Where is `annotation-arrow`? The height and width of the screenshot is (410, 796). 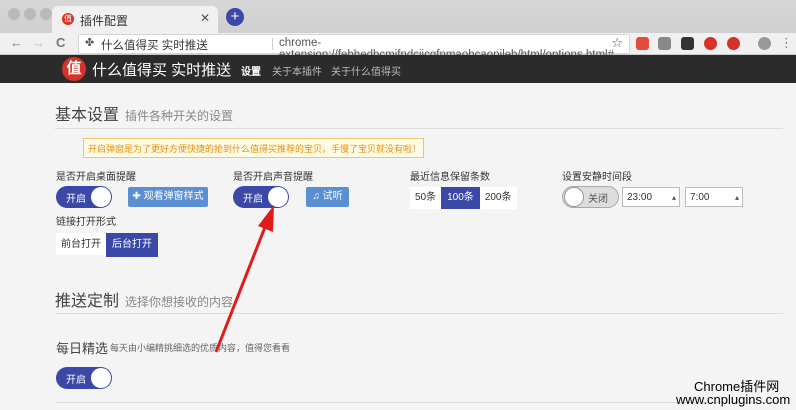 annotation-arrow is located at coordinates (244, 279).